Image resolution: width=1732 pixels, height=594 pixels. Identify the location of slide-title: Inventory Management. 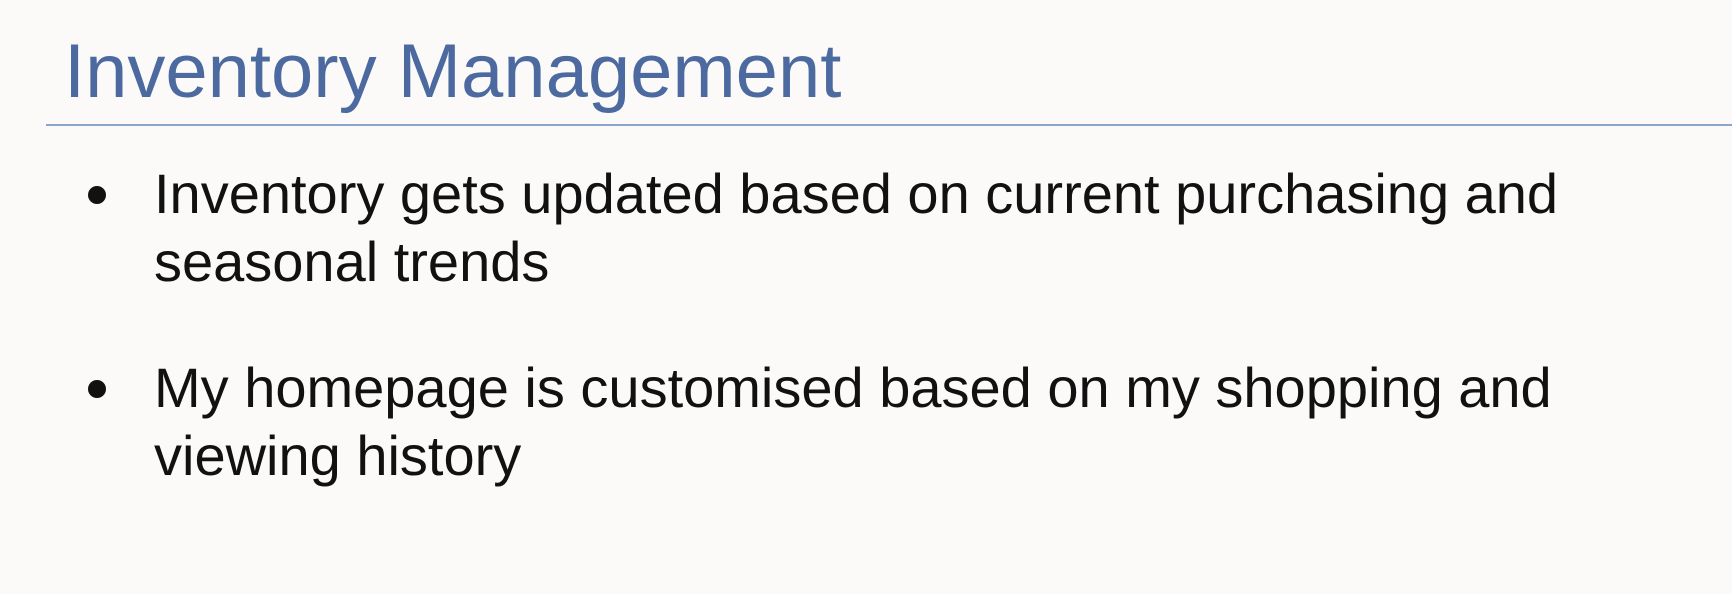
(453, 71).